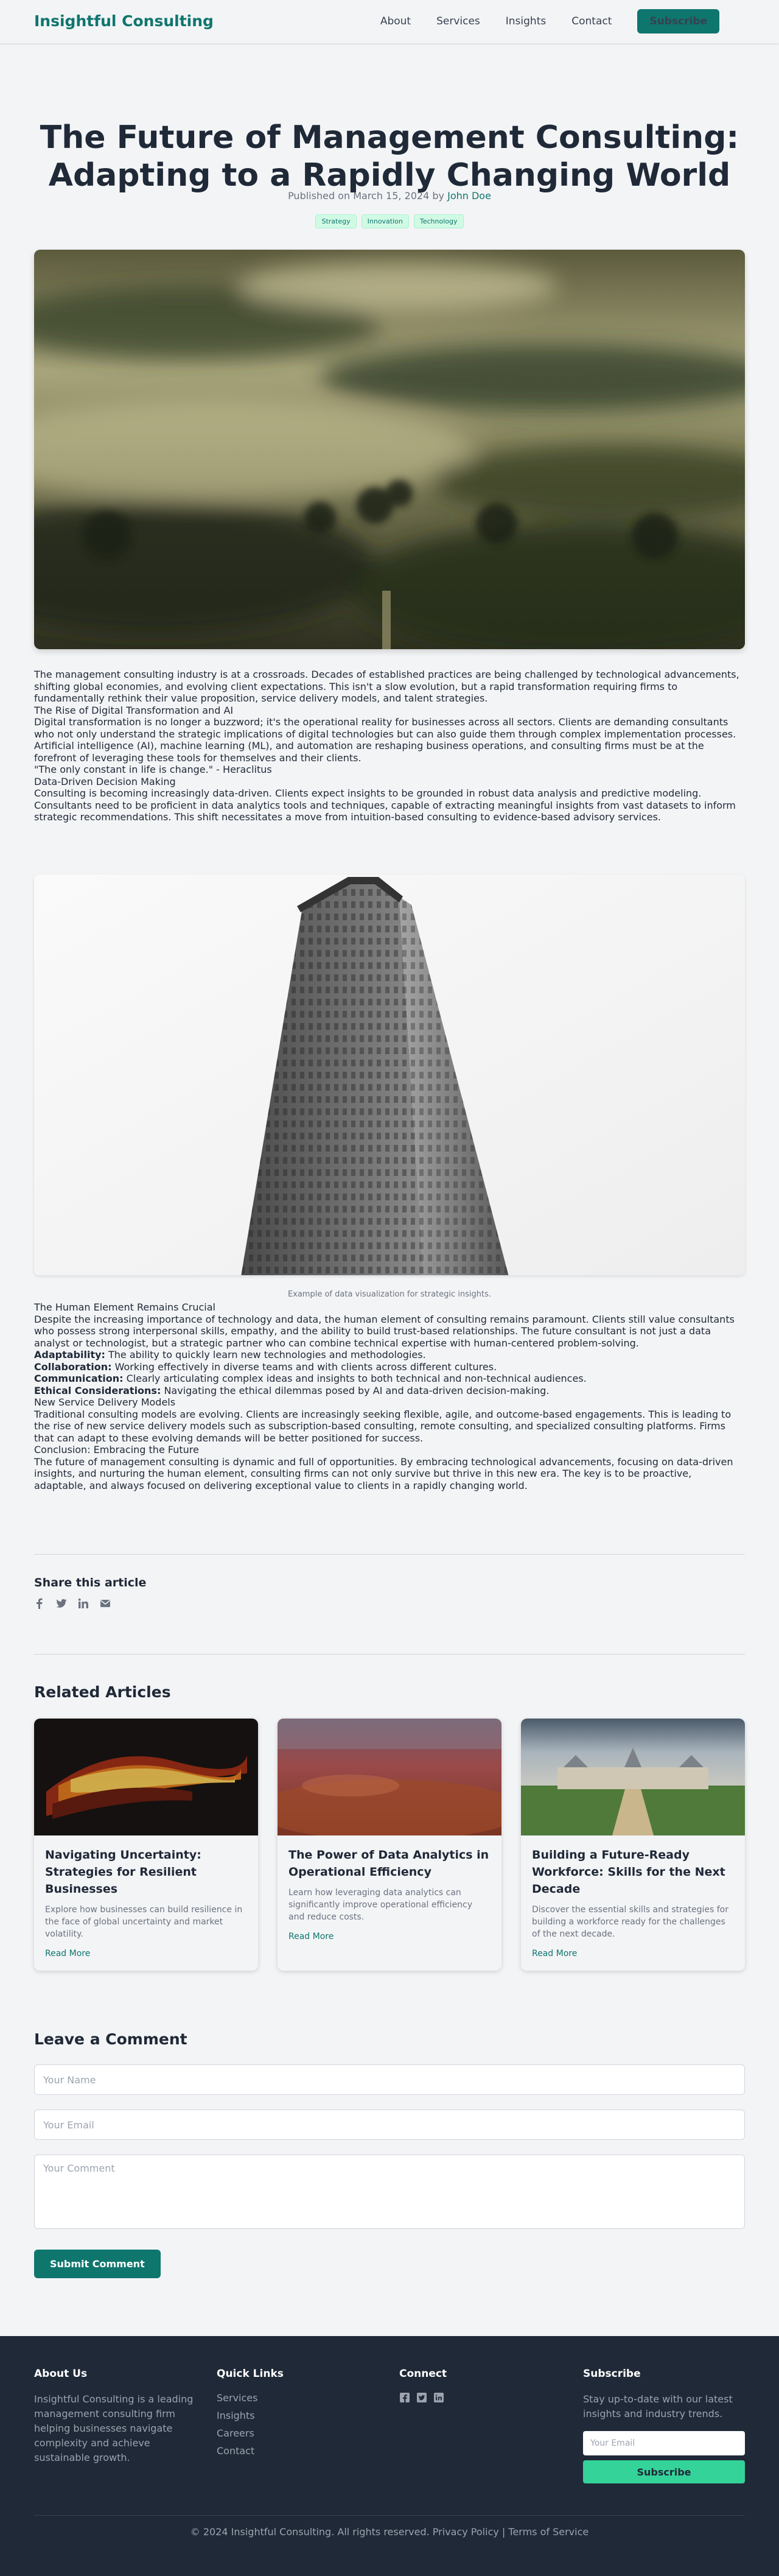  I want to click on hero-image, so click(389, 449).